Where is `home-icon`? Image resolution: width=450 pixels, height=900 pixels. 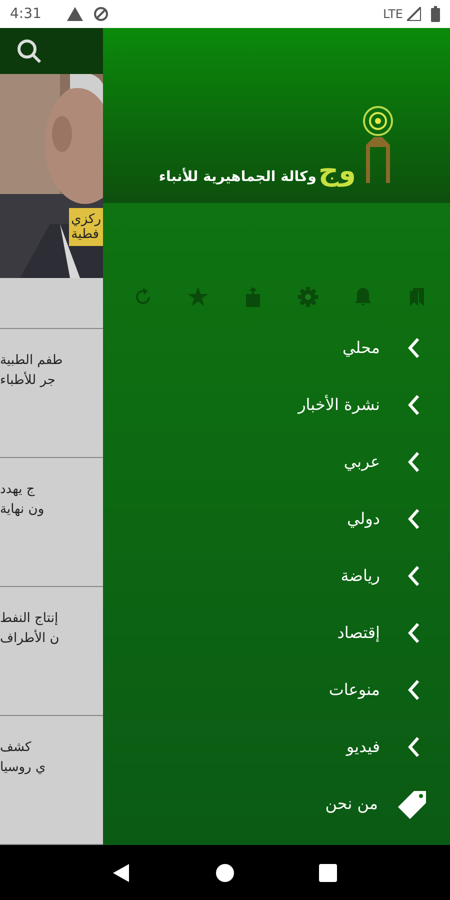
home-icon is located at coordinates (225, 873).